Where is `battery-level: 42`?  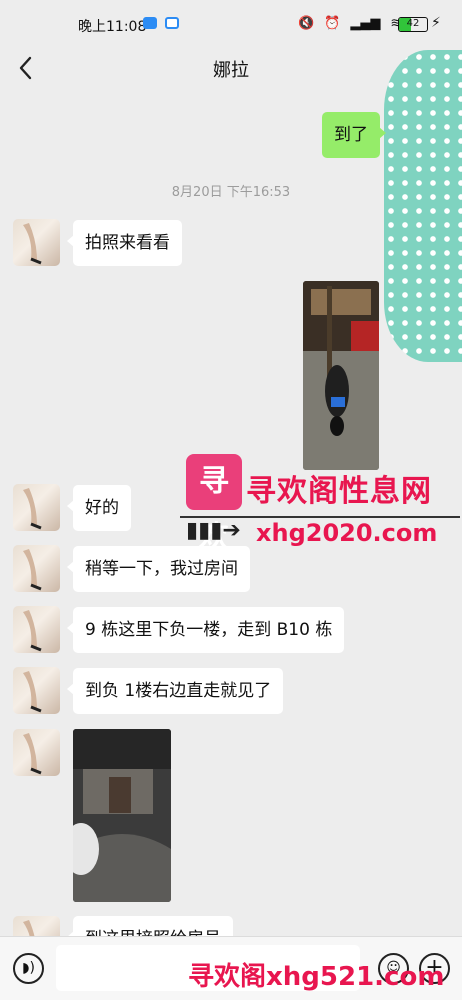 battery-level: 42 is located at coordinates (413, 23).